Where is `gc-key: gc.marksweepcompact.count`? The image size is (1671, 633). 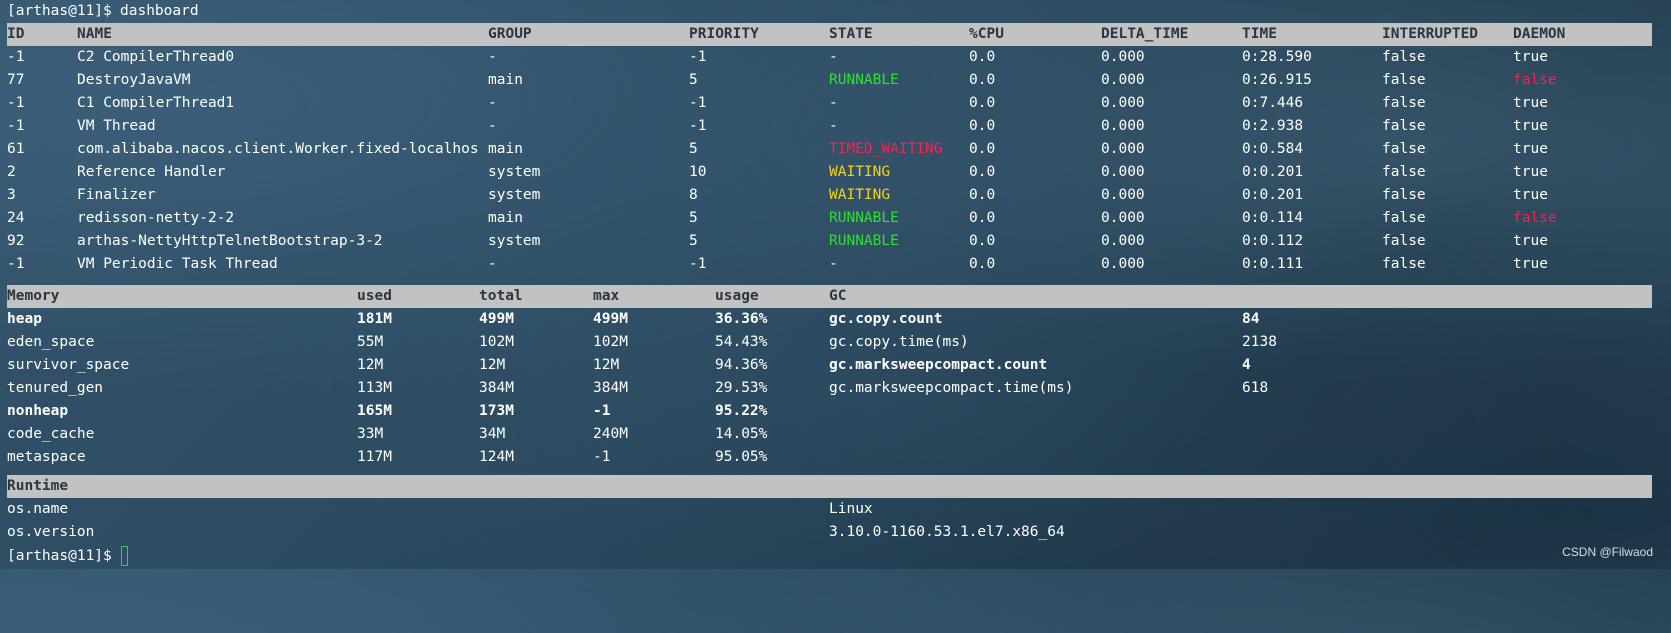
gc-key: gc.marksweepcompact.count is located at coordinates (938, 365).